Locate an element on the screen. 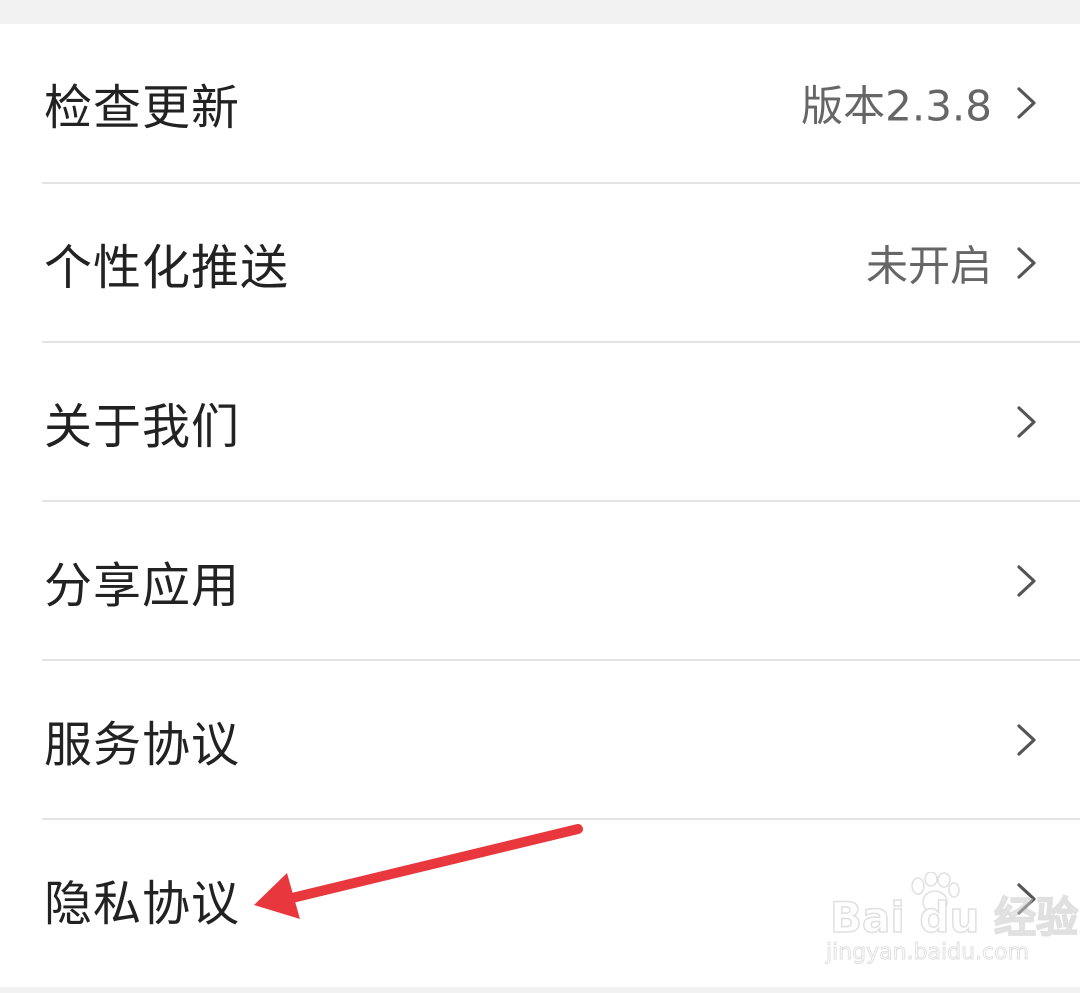 This screenshot has height=993, width=1080. settings-item-label: 检查更新 is located at coordinates (142, 108).